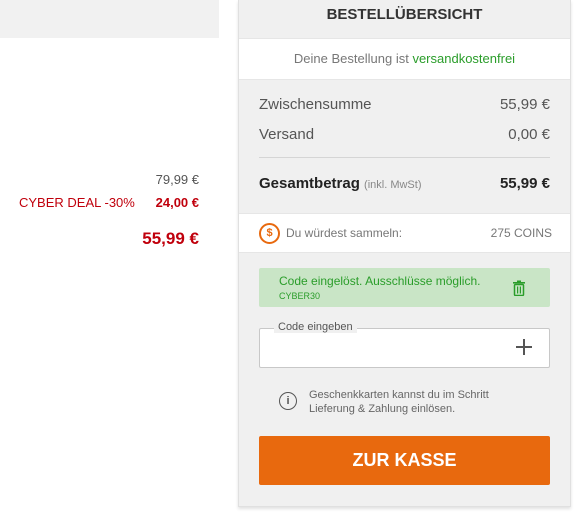  I want to click on final-price: 55,99 €, so click(170, 238).